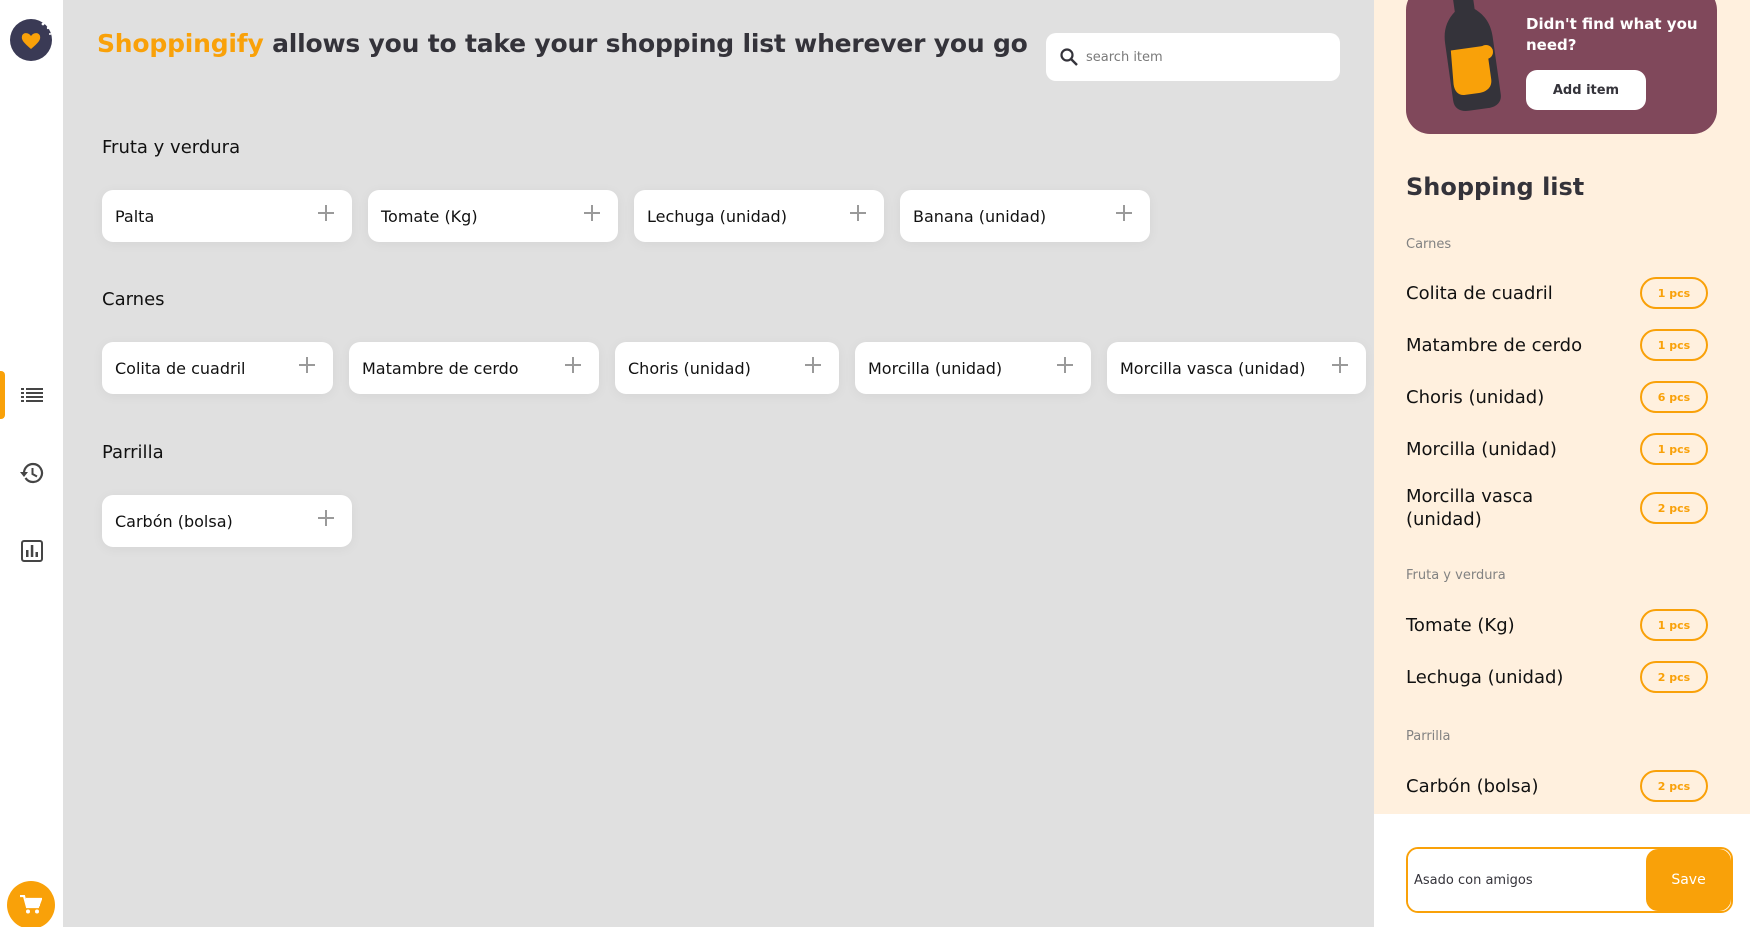 This screenshot has height=927, width=1750. What do you see at coordinates (1557, 397) in the screenshot?
I see `list-item: Choris (unidad) 6 pcs` at bounding box center [1557, 397].